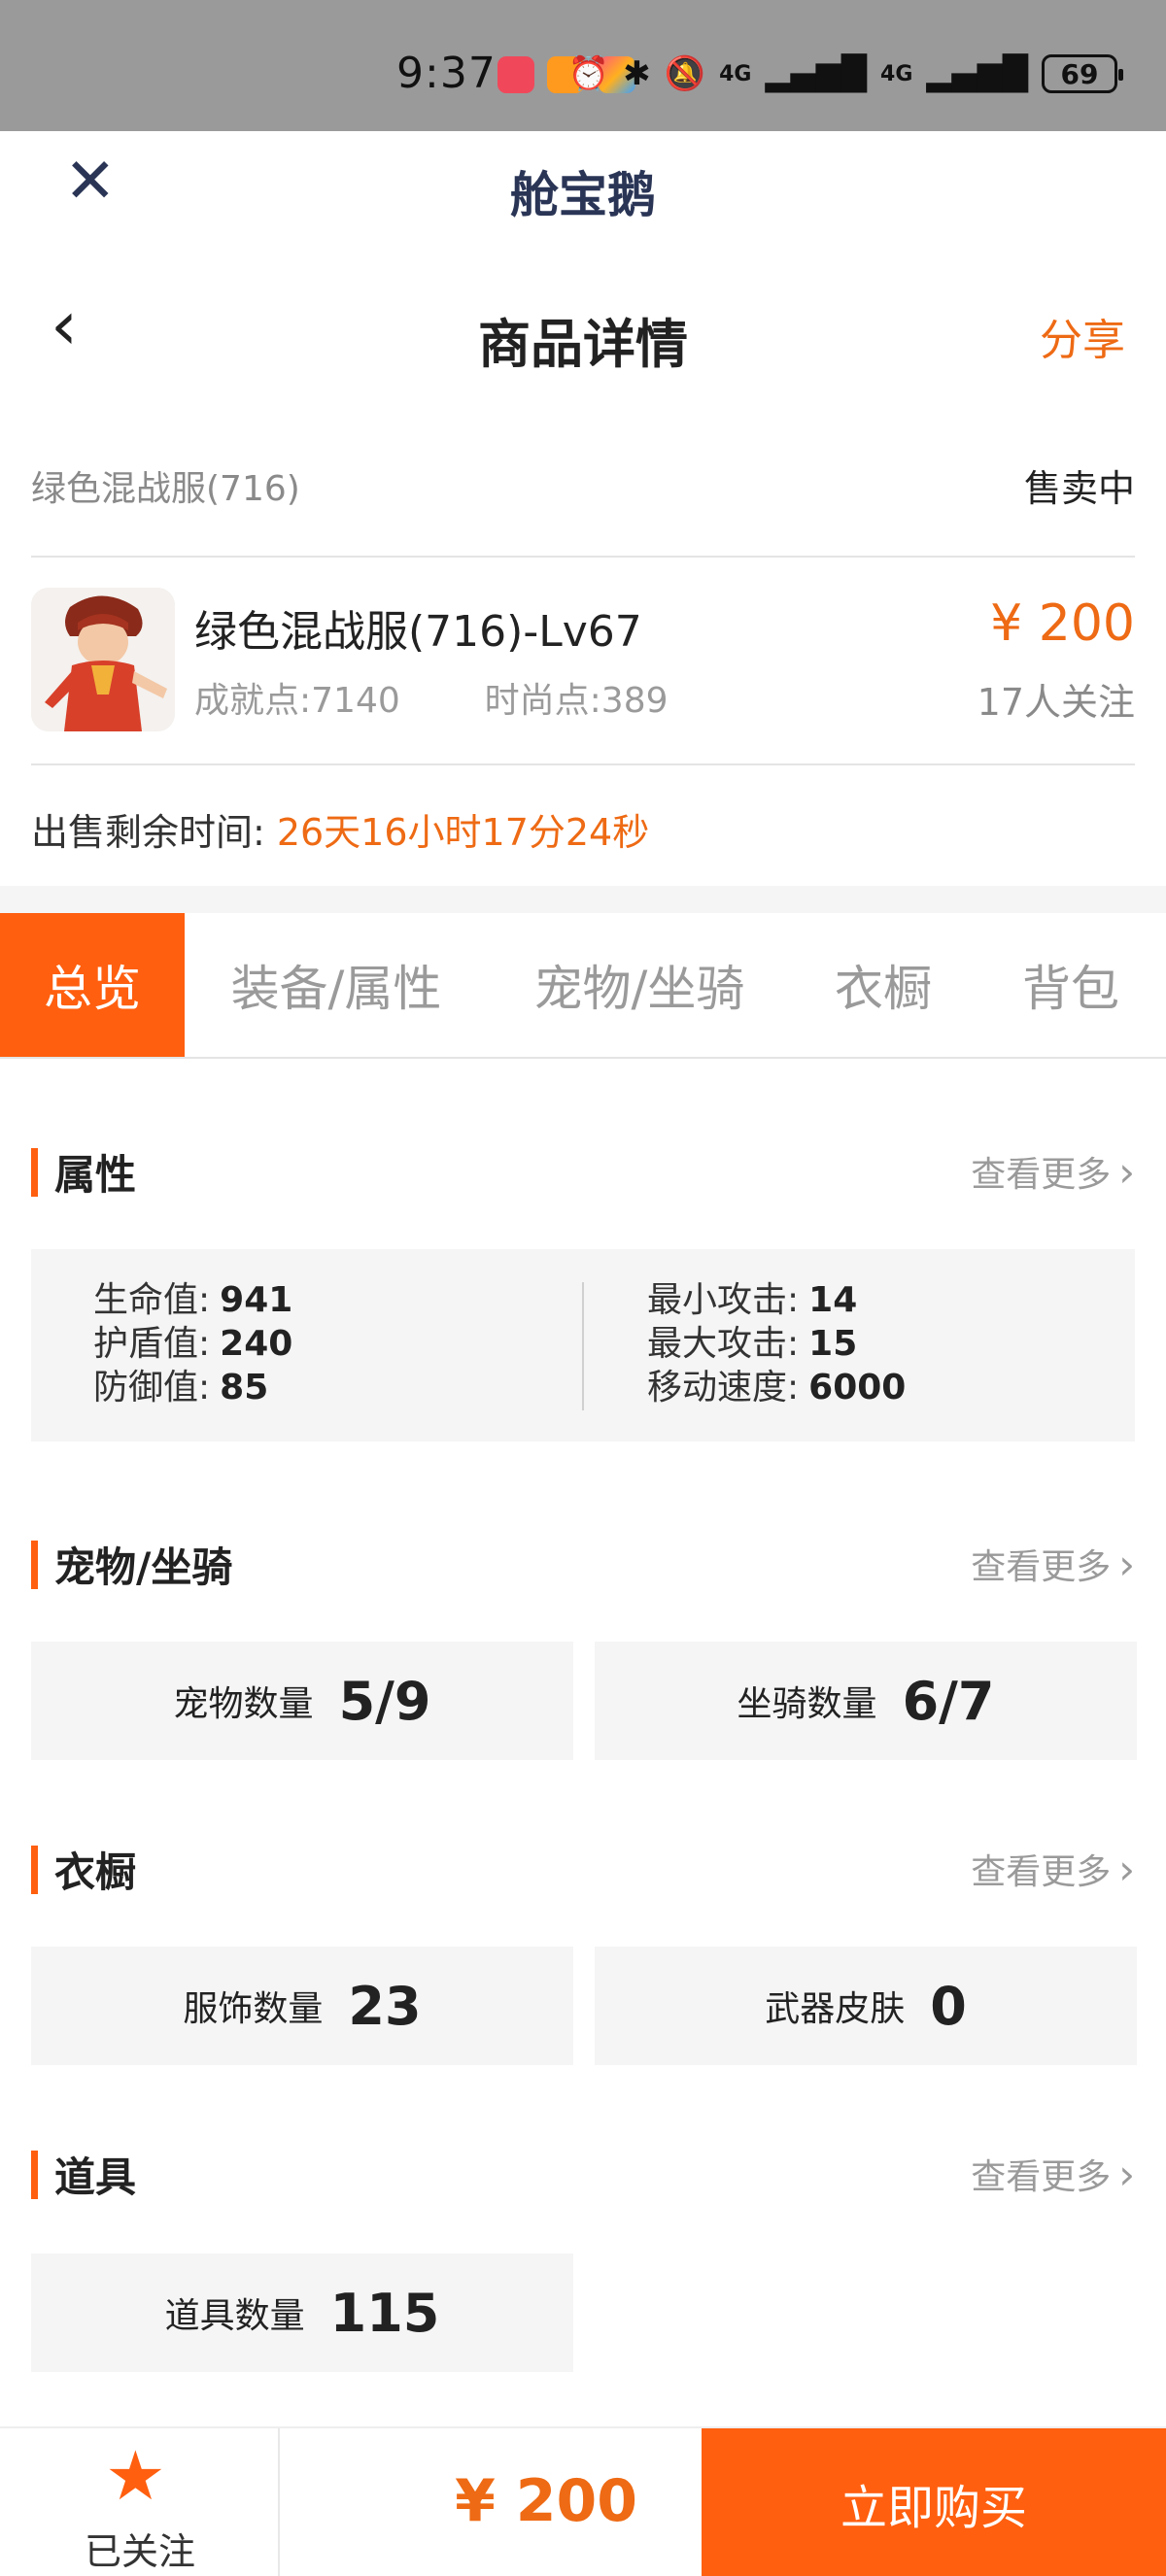 Image resolution: width=1166 pixels, height=2576 pixels. What do you see at coordinates (446, 73) in the screenshot?
I see `status-time: 9:37` at bounding box center [446, 73].